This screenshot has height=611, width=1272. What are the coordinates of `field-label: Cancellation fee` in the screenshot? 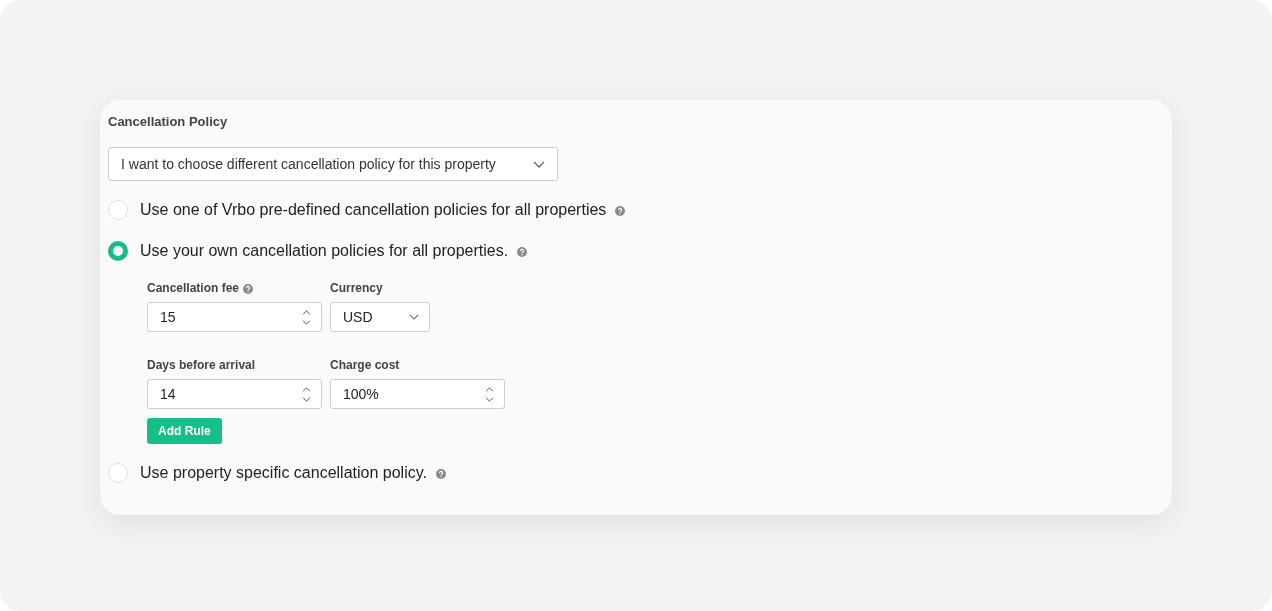 It's located at (193, 288).